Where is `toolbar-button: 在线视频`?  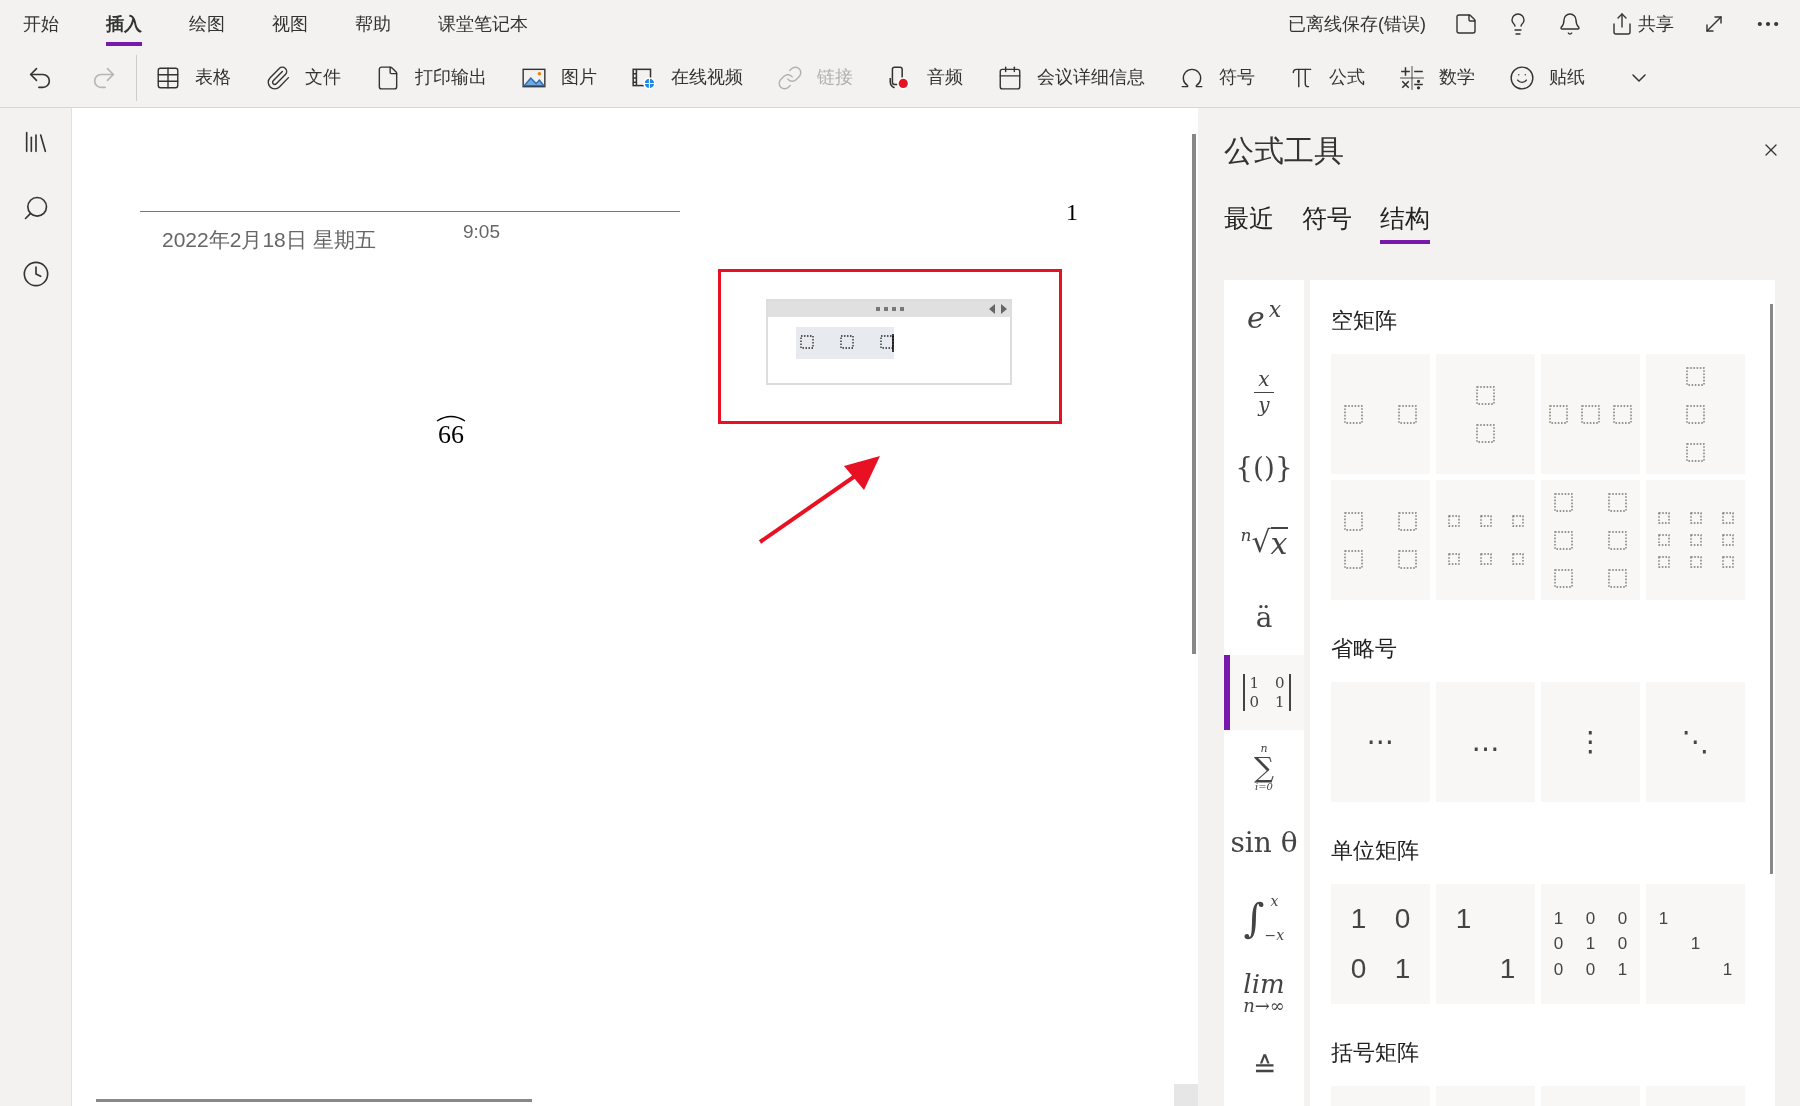 toolbar-button: 在线视频 is located at coordinates (687, 77).